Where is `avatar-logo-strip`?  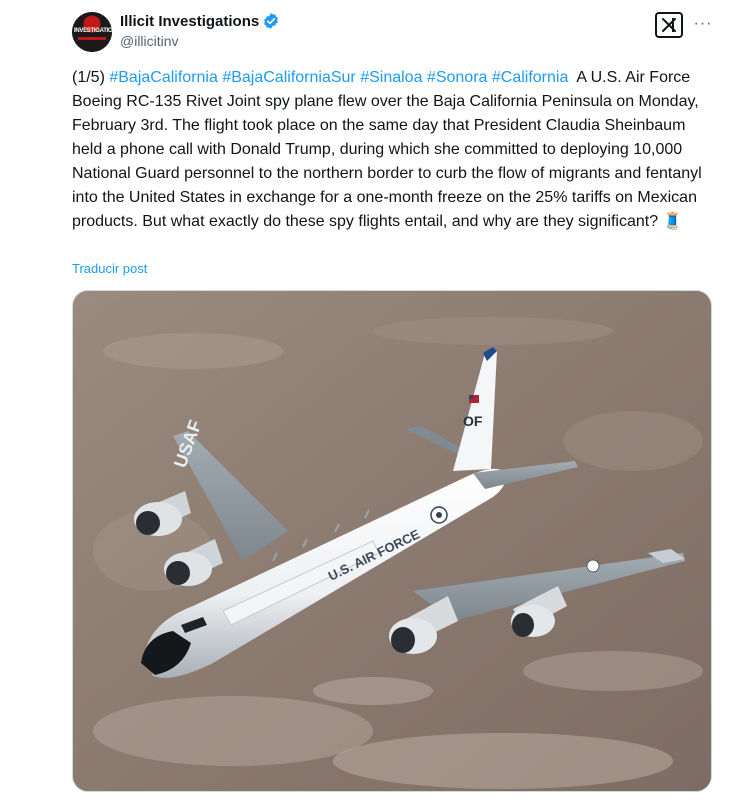
avatar-logo-strip is located at coordinates (92, 38).